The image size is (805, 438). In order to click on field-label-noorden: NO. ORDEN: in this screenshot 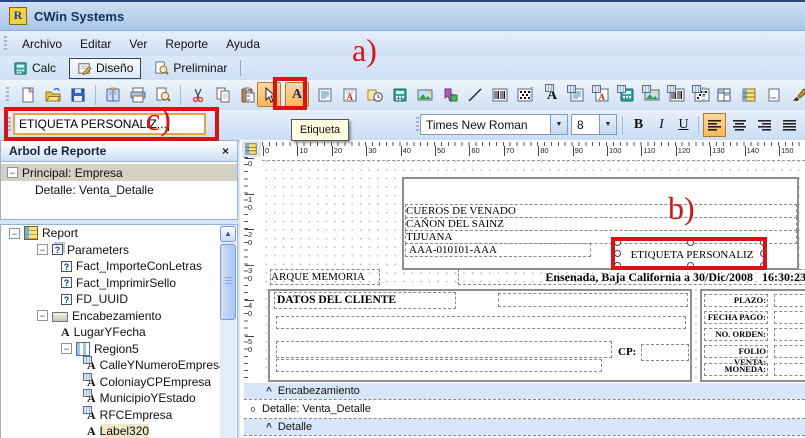, I will do `click(736, 334)`.